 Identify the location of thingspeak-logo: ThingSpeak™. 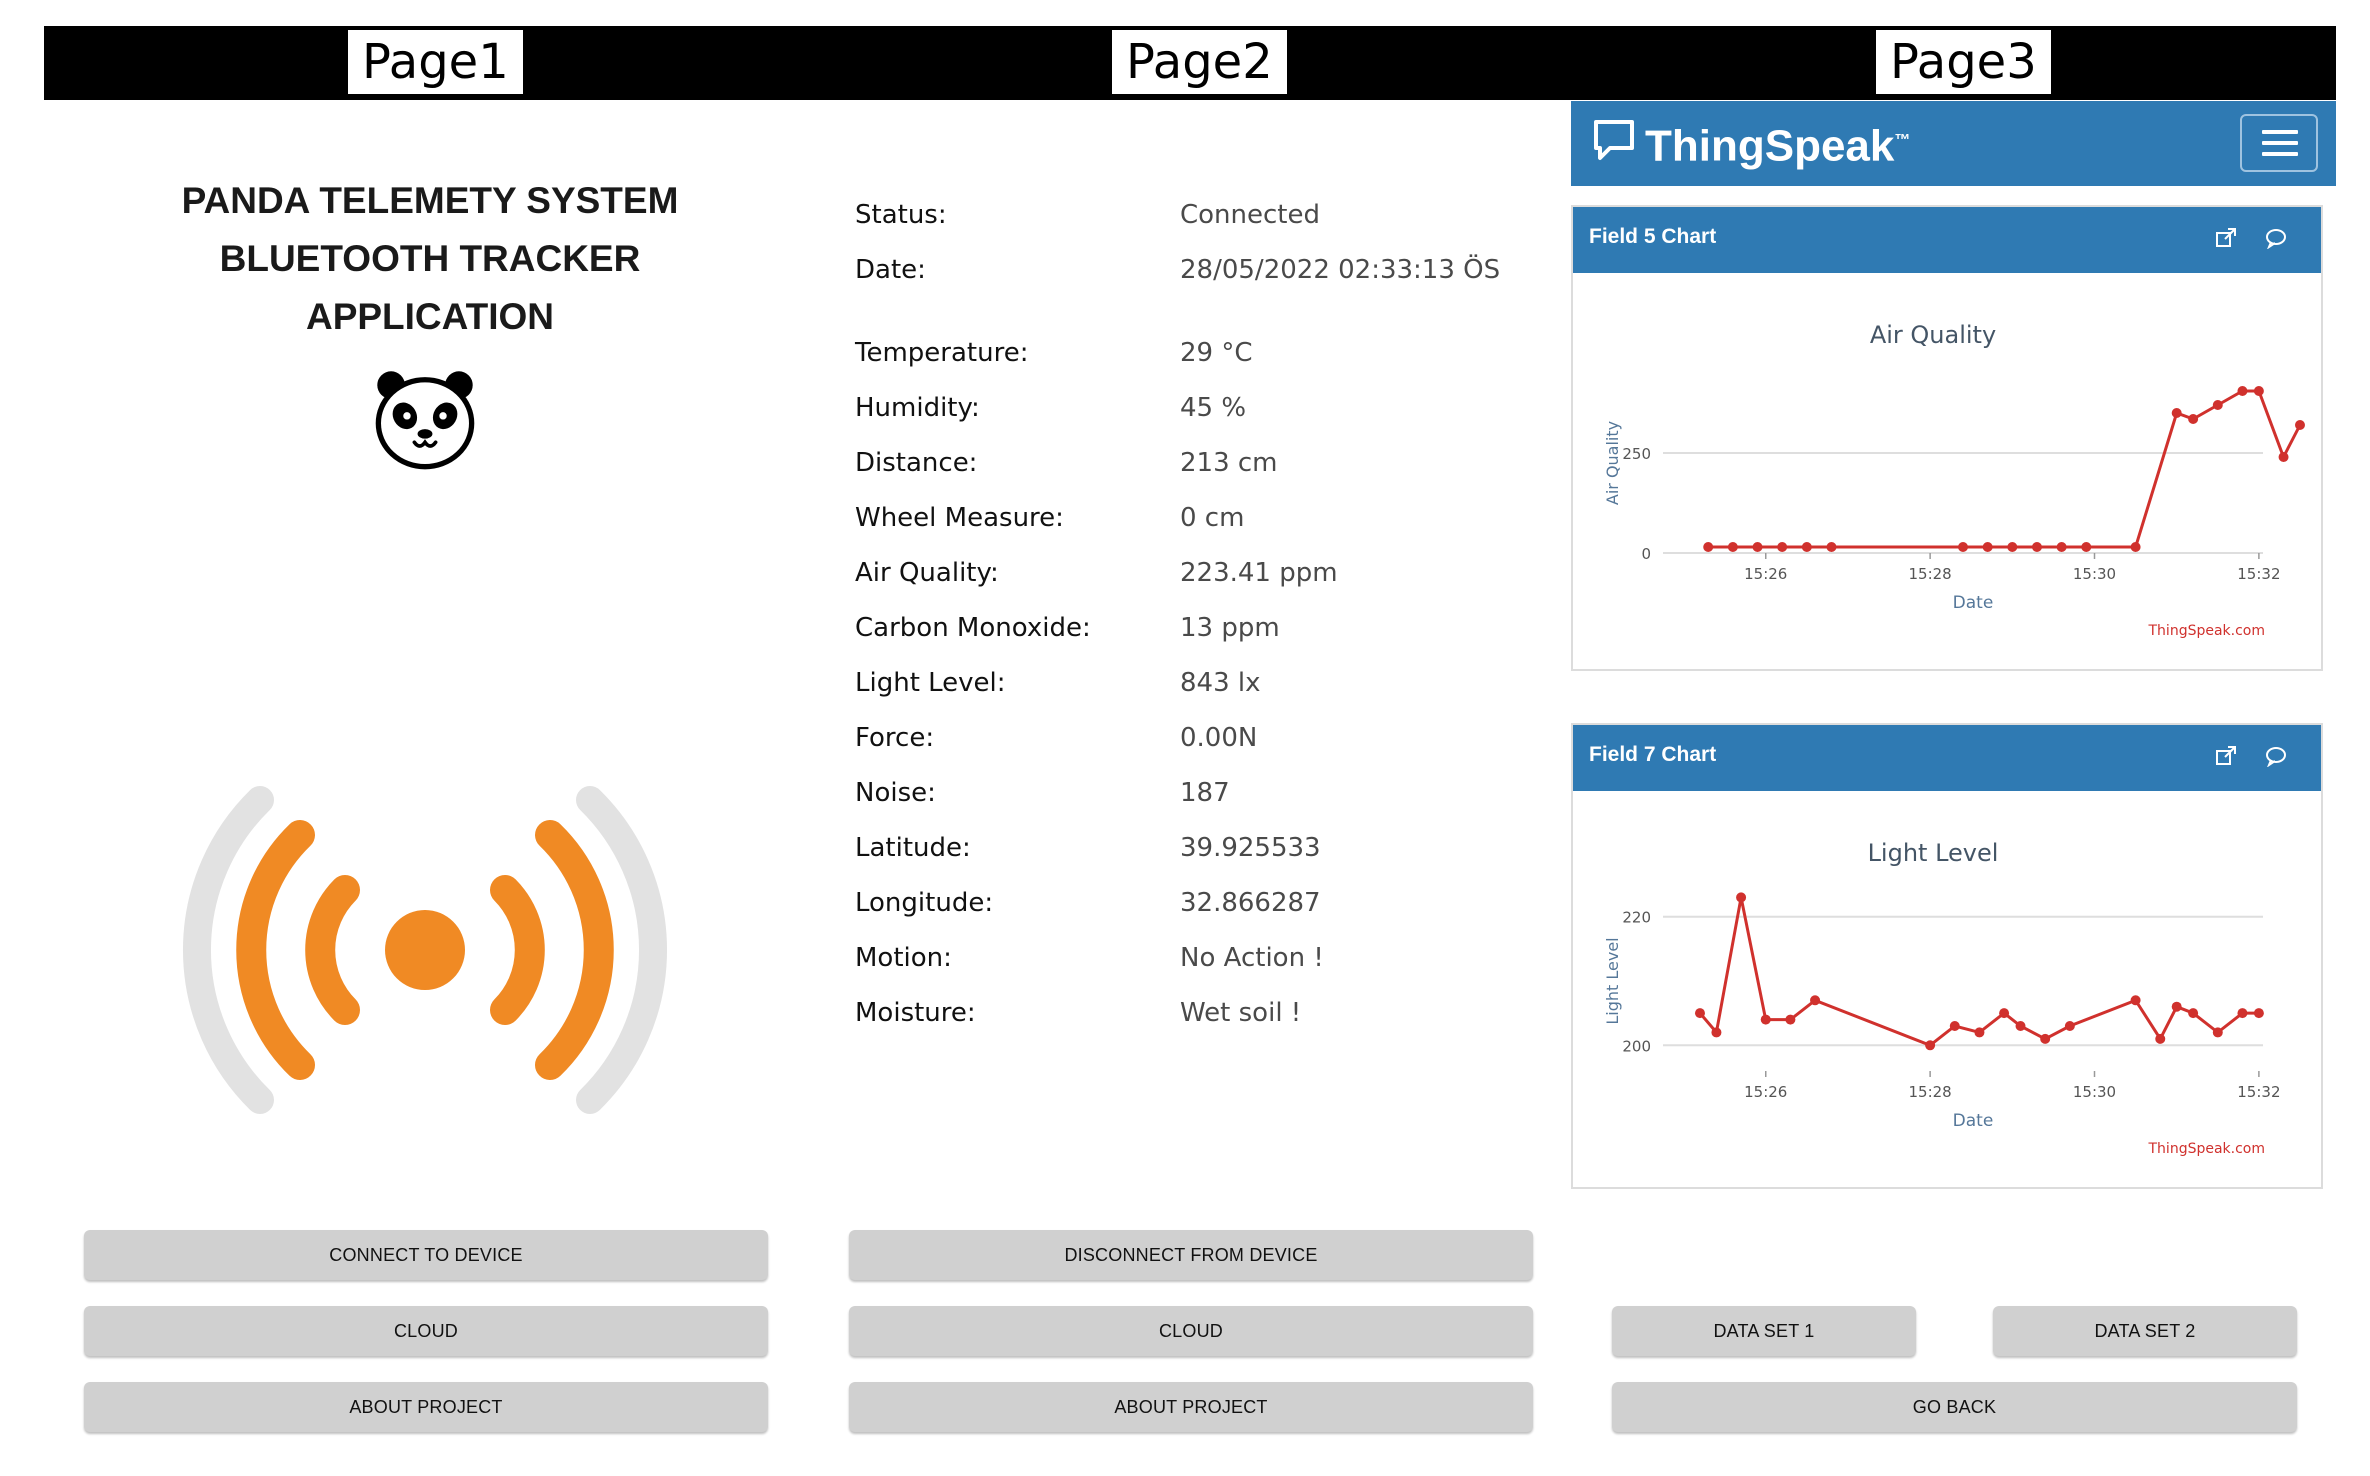
(1777, 144).